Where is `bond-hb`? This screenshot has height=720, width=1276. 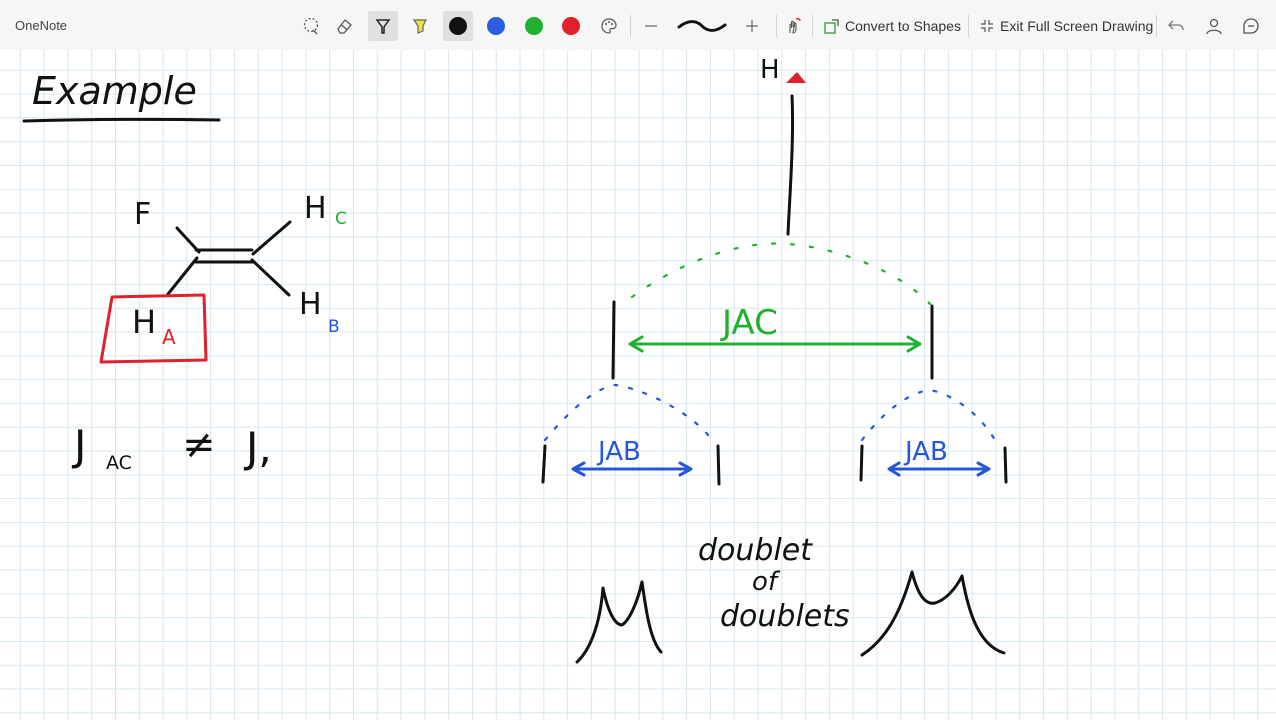 bond-hb is located at coordinates (270, 277).